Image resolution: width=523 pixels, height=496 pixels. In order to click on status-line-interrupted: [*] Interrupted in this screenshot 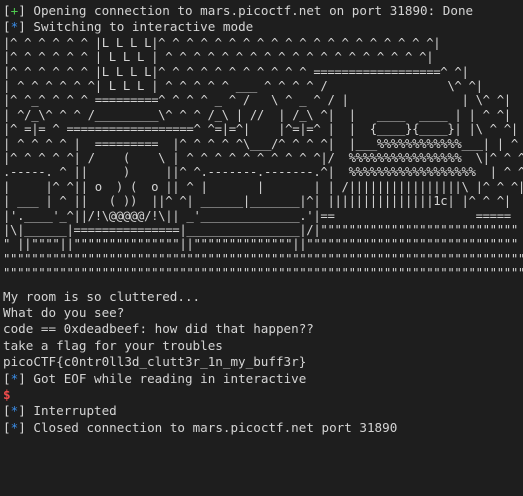, I will do `click(263, 411)`.